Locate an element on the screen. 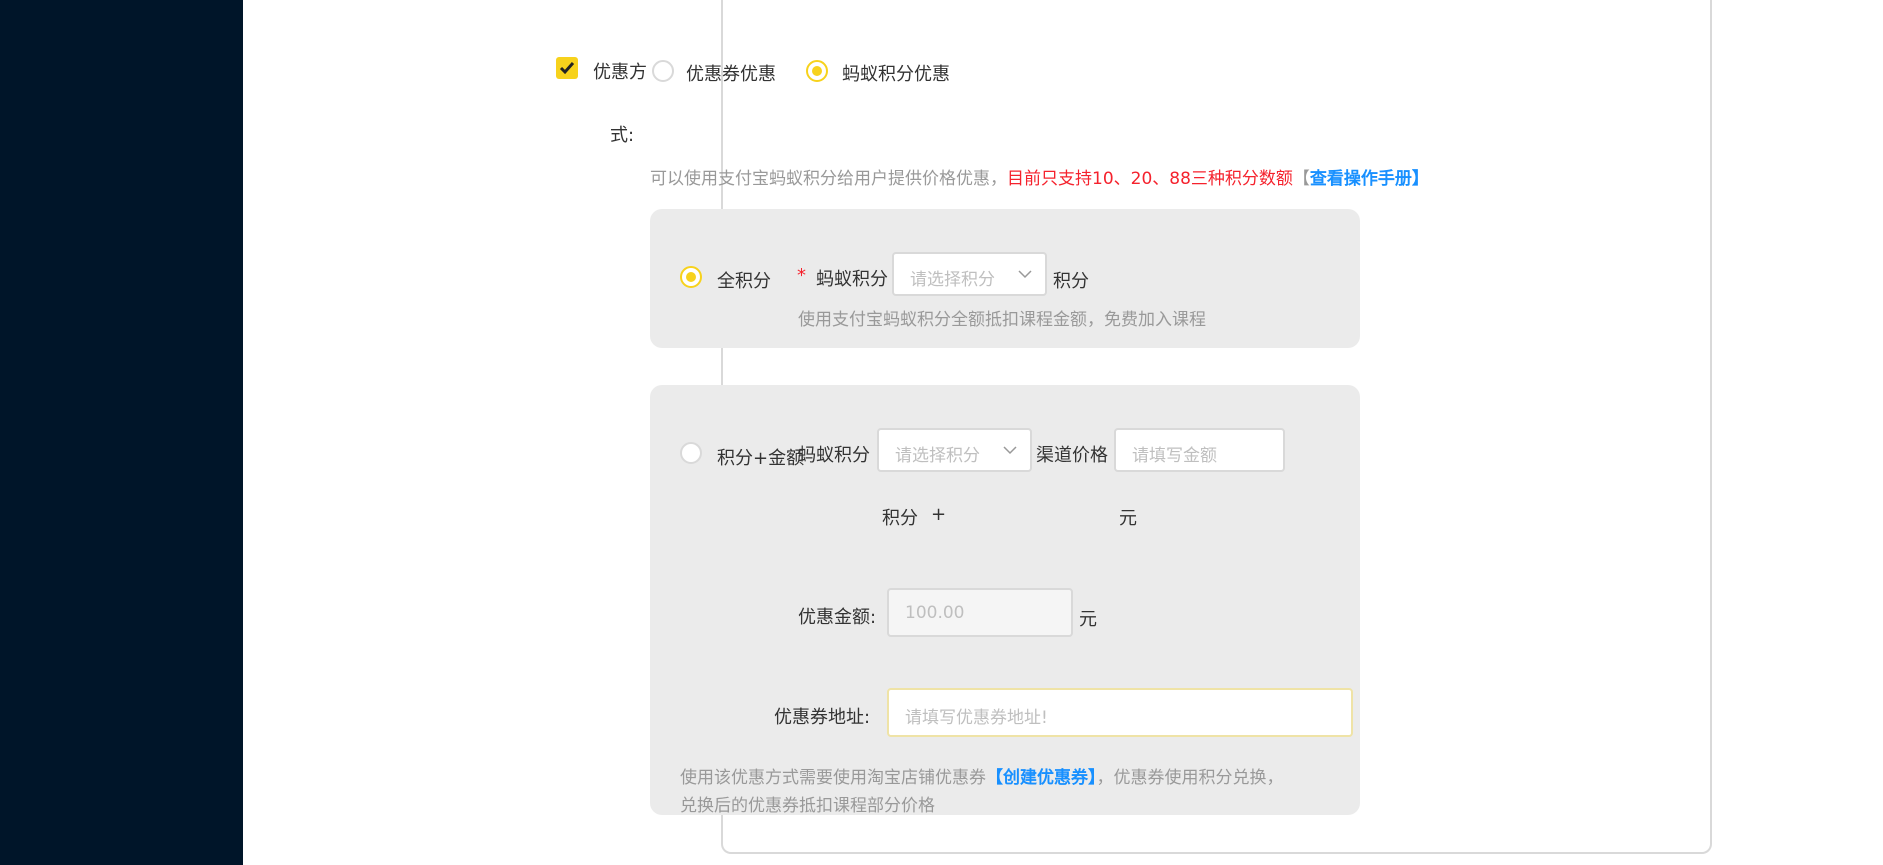 This screenshot has height=865, width=1883. footer-bracket-close: 】 is located at coordinates (1092, 778).